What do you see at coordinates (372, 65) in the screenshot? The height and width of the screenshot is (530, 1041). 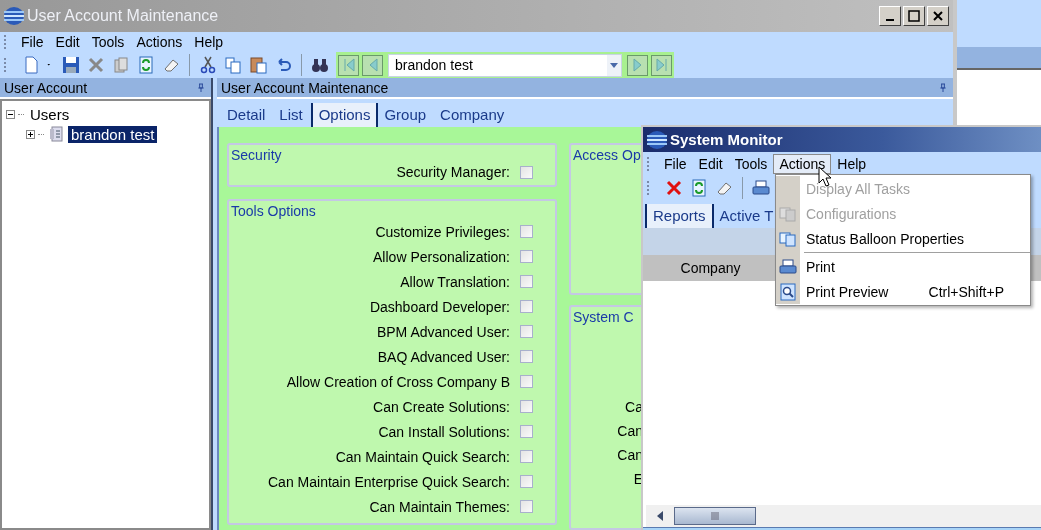 I see `previous-record-button` at bounding box center [372, 65].